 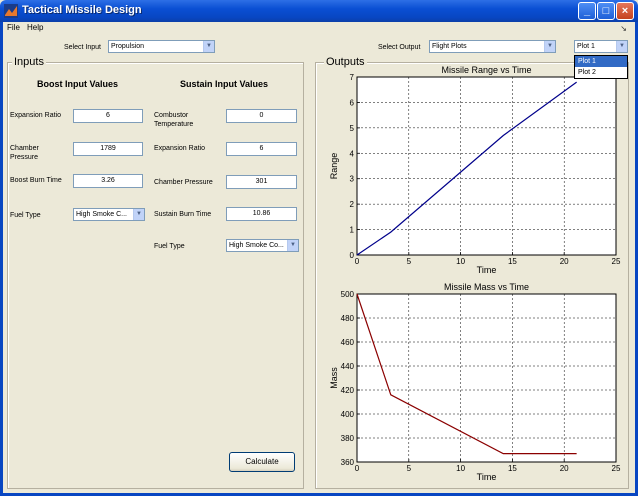 What do you see at coordinates (78, 84) in the screenshot?
I see `boost-heading: Boost Input Values` at bounding box center [78, 84].